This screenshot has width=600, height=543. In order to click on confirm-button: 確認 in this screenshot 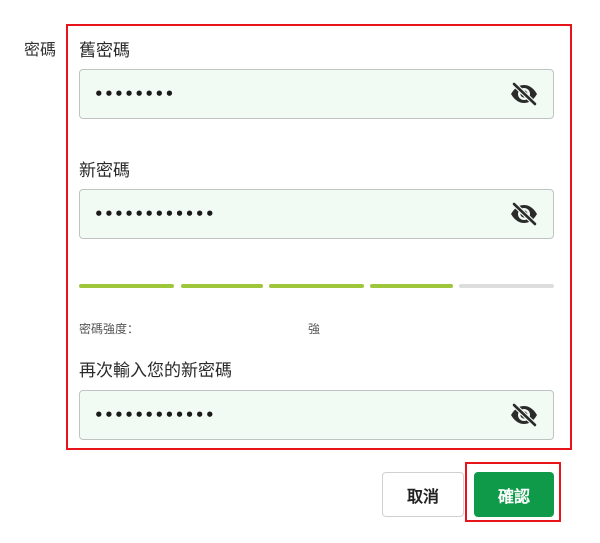, I will do `click(514, 494)`.